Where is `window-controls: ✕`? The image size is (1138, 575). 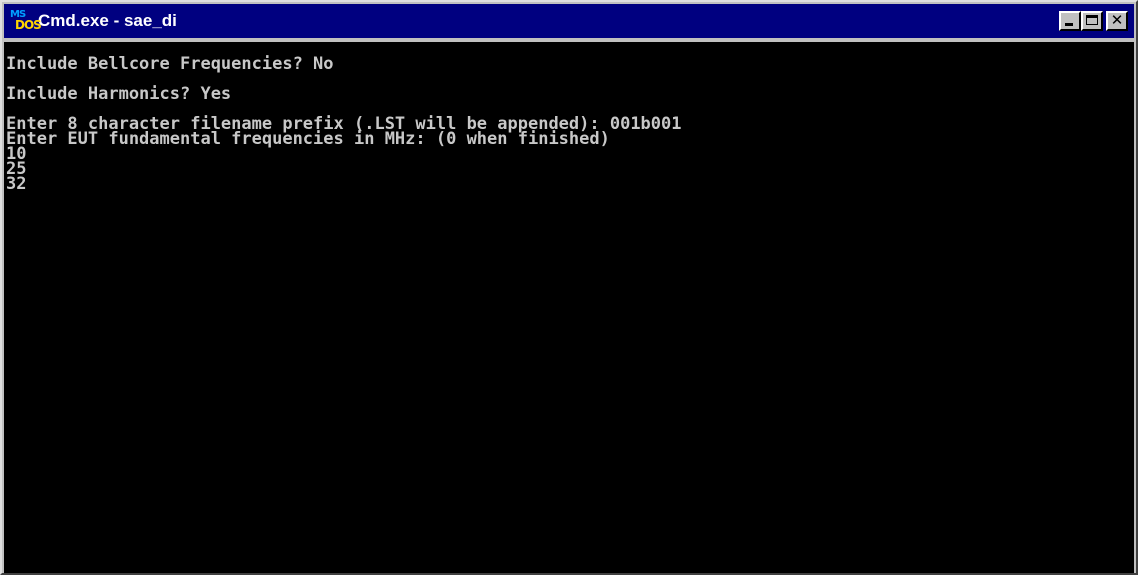 window-controls: ✕ is located at coordinates (1093, 21).